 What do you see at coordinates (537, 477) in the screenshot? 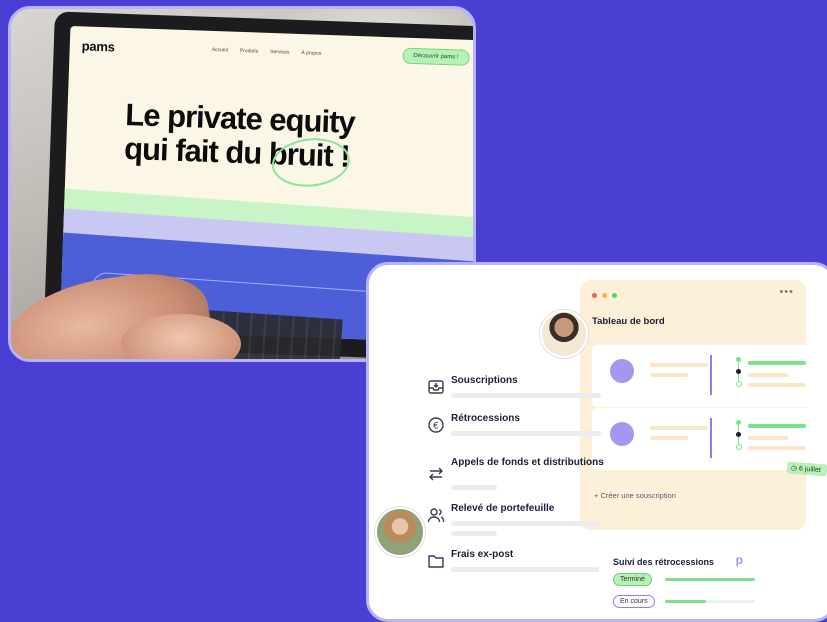
I see `menu-item-appels-de-fonds: Appels de fonds et distributions` at bounding box center [537, 477].